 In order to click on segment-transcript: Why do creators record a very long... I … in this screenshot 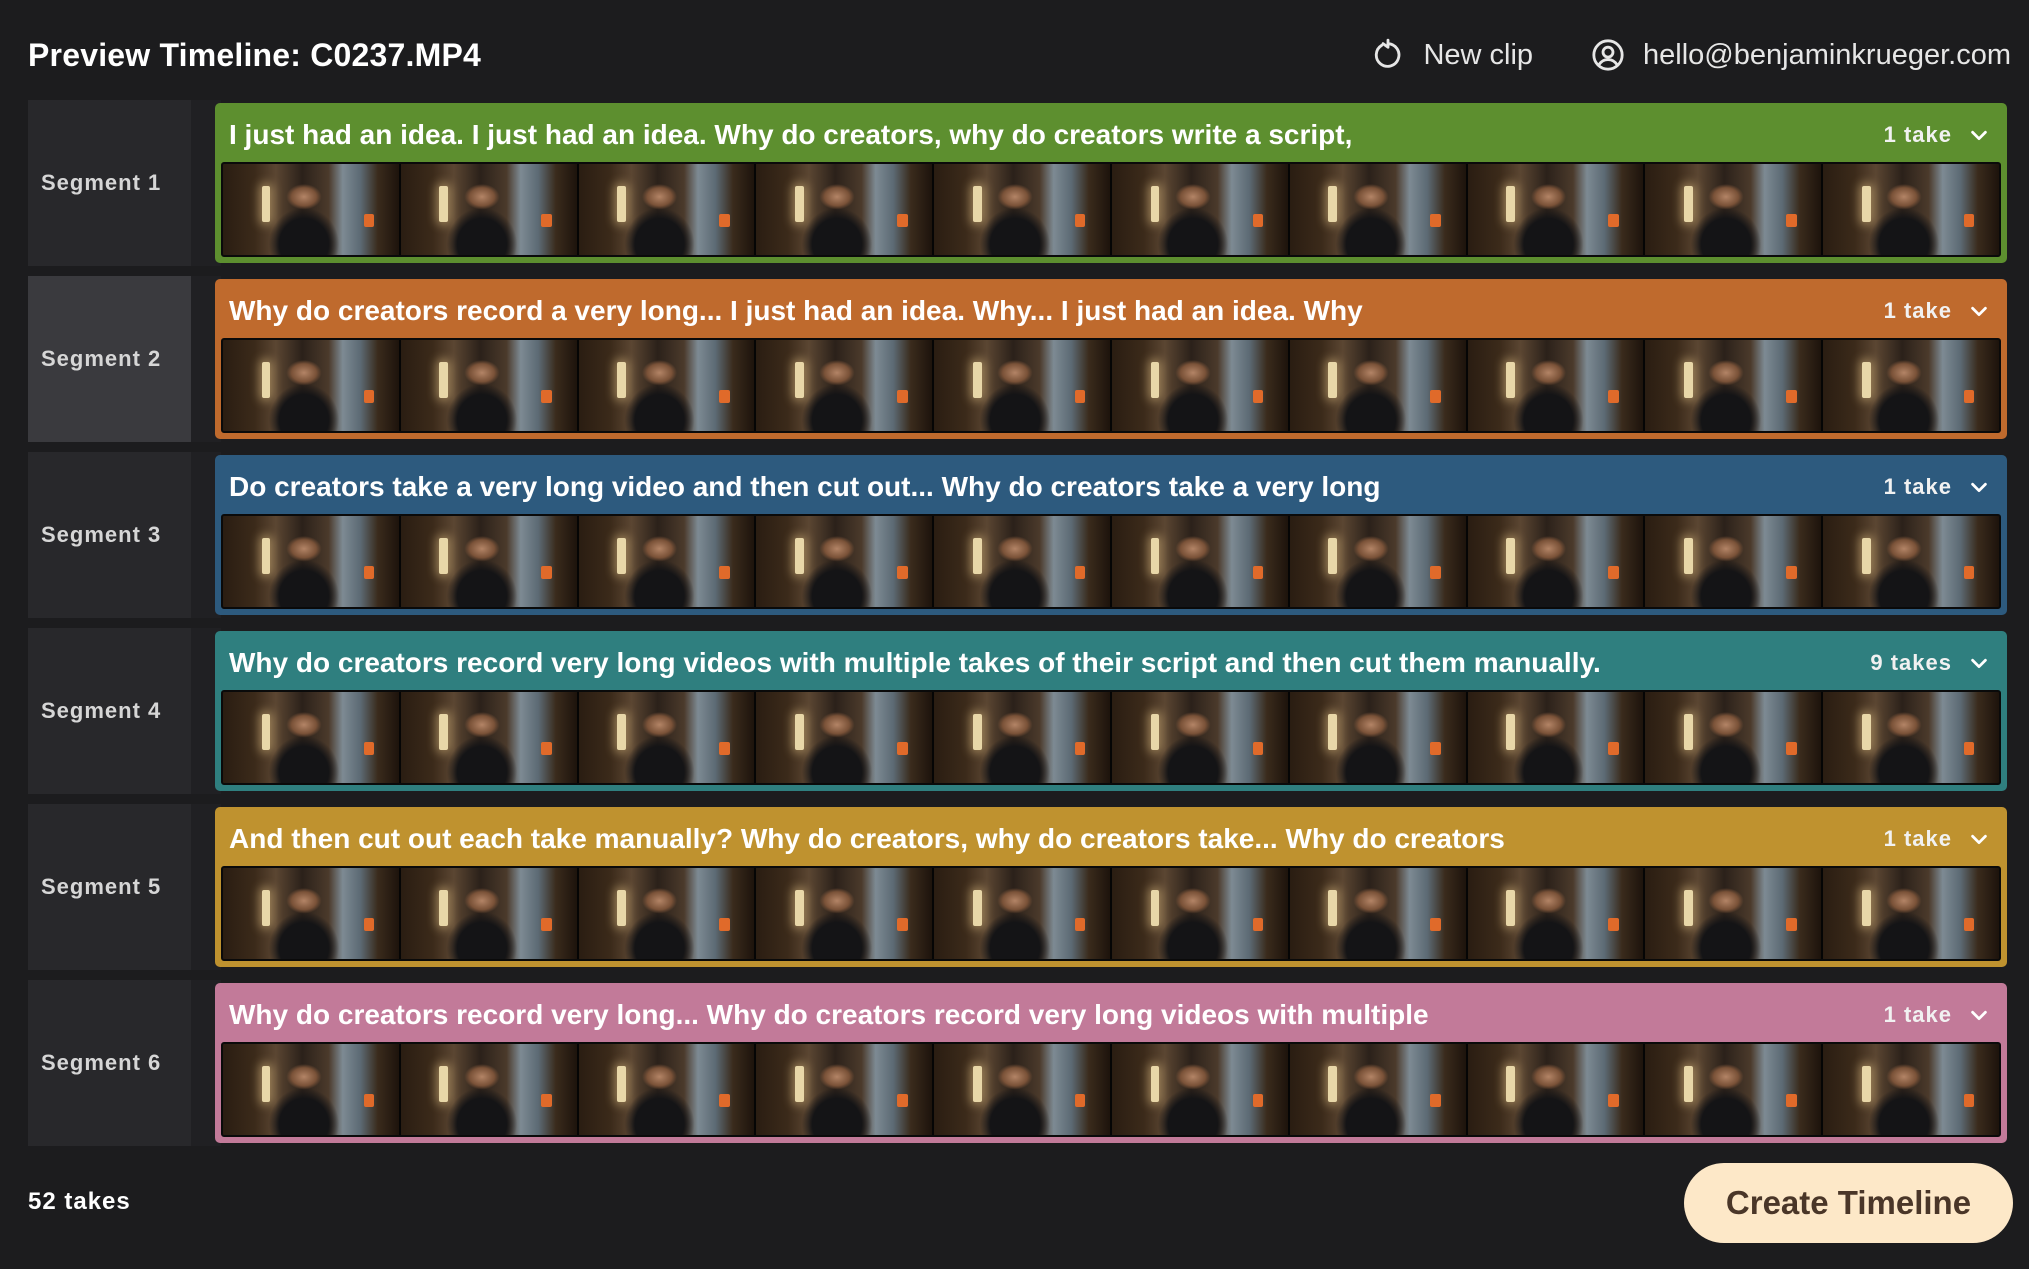, I will do `click(796, 310)`.